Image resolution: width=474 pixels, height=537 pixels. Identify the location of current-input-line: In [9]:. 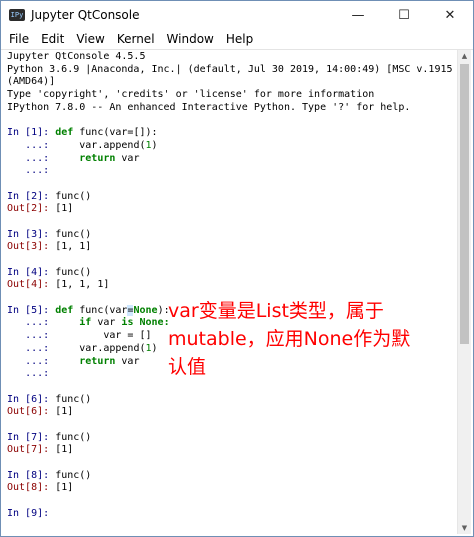
(230, 514).